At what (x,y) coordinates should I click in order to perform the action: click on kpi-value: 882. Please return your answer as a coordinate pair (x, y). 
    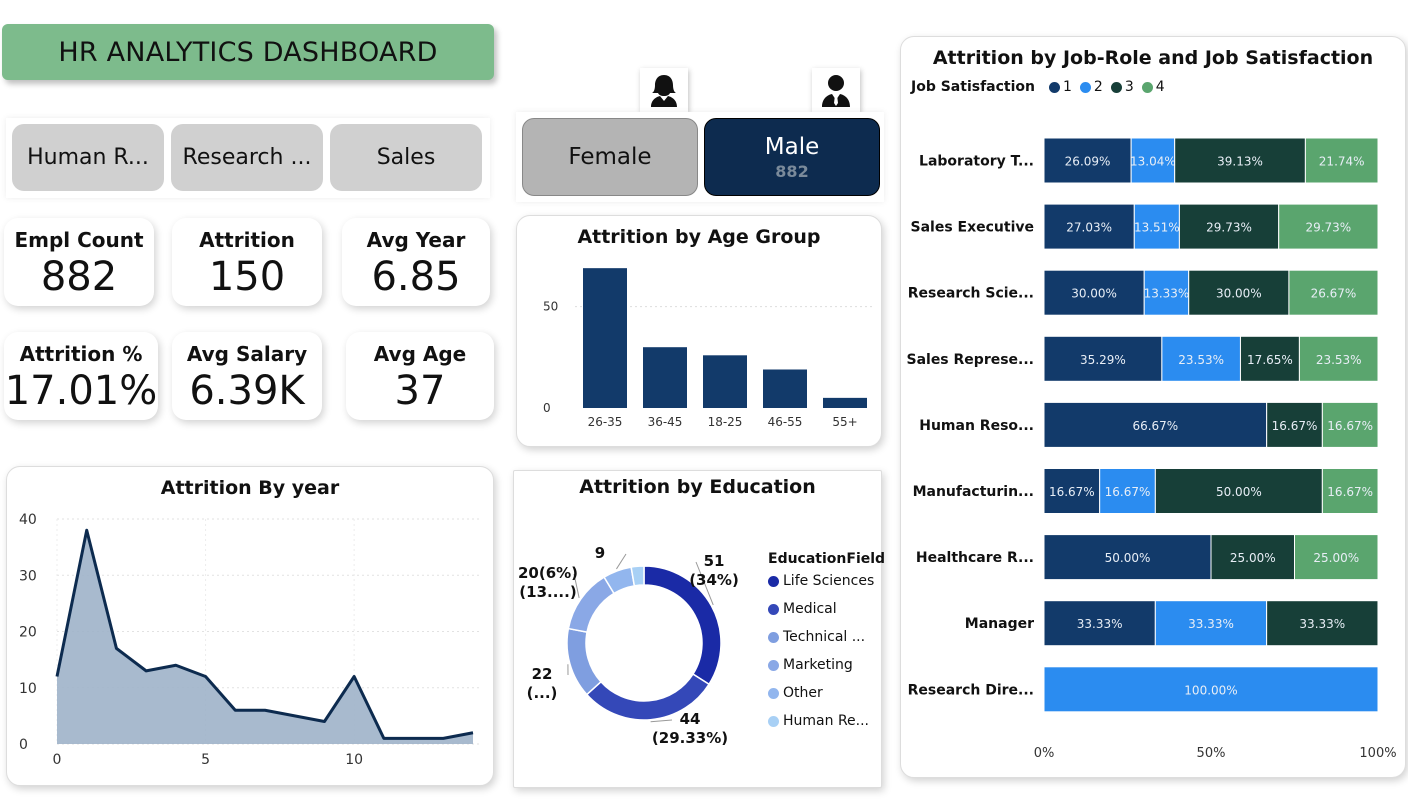
    Looking at the image, I should click on (79, 277).